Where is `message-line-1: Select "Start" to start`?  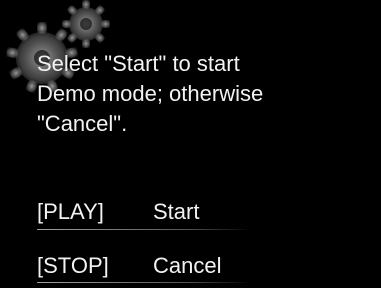
message-line-1: Select "Start" to start is located at coordinates (138, 63).